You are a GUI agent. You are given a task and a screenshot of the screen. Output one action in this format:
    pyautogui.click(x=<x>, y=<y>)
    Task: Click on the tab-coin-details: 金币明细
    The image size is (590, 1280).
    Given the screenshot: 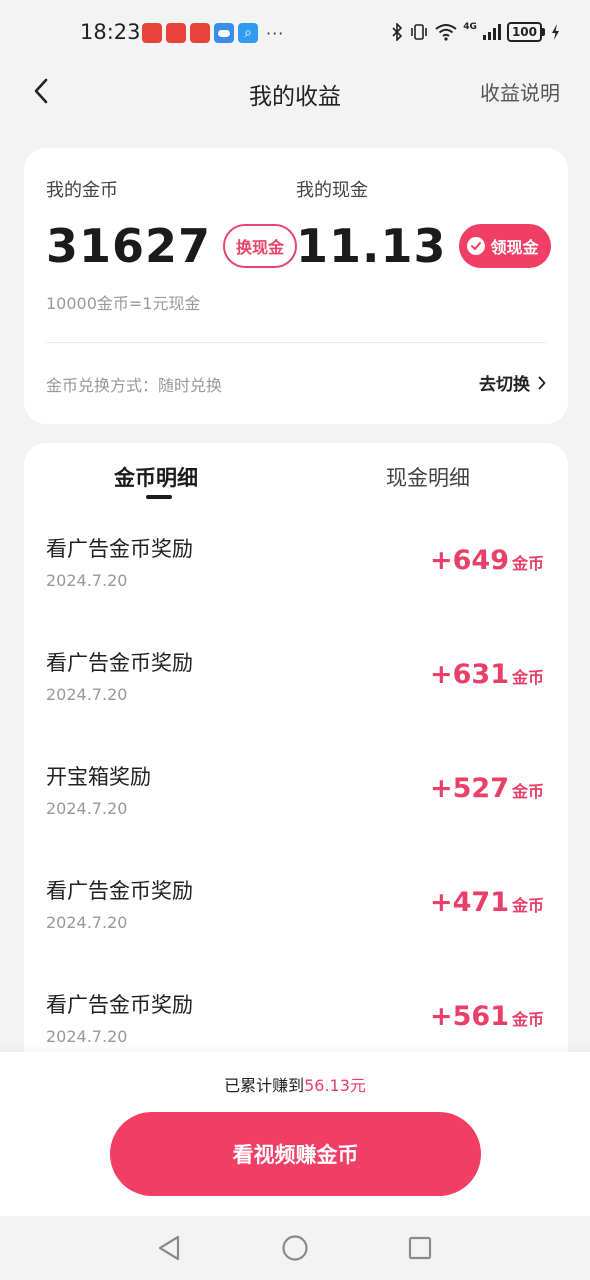 What is the action you would take?
    pyautogui.click(x=156, y=477)
    